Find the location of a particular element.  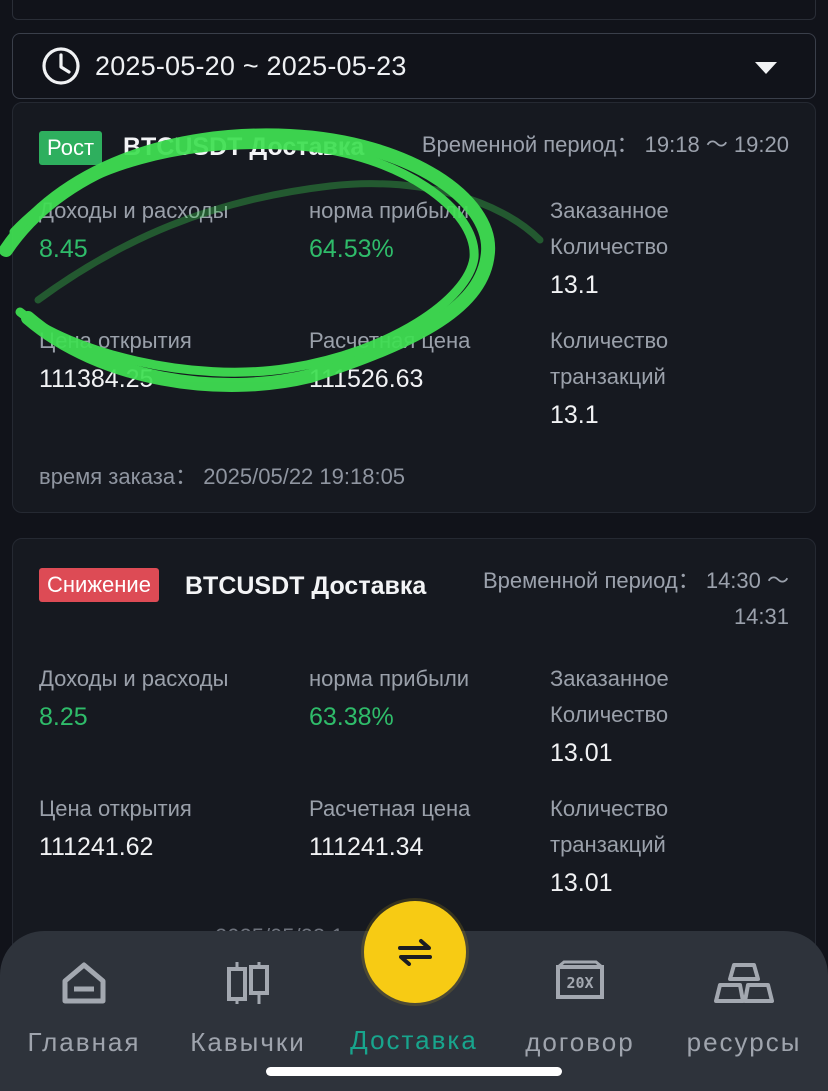

settlement-price-value: 111241.34 is located at coordinates (366, 847).